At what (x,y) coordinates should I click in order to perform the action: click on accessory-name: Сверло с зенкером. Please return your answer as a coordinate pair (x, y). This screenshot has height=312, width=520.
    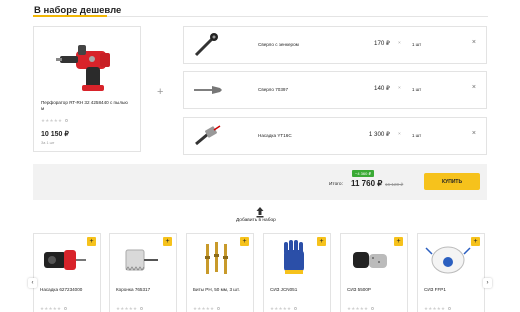
    Looking at the image, I should click on (278, 44).